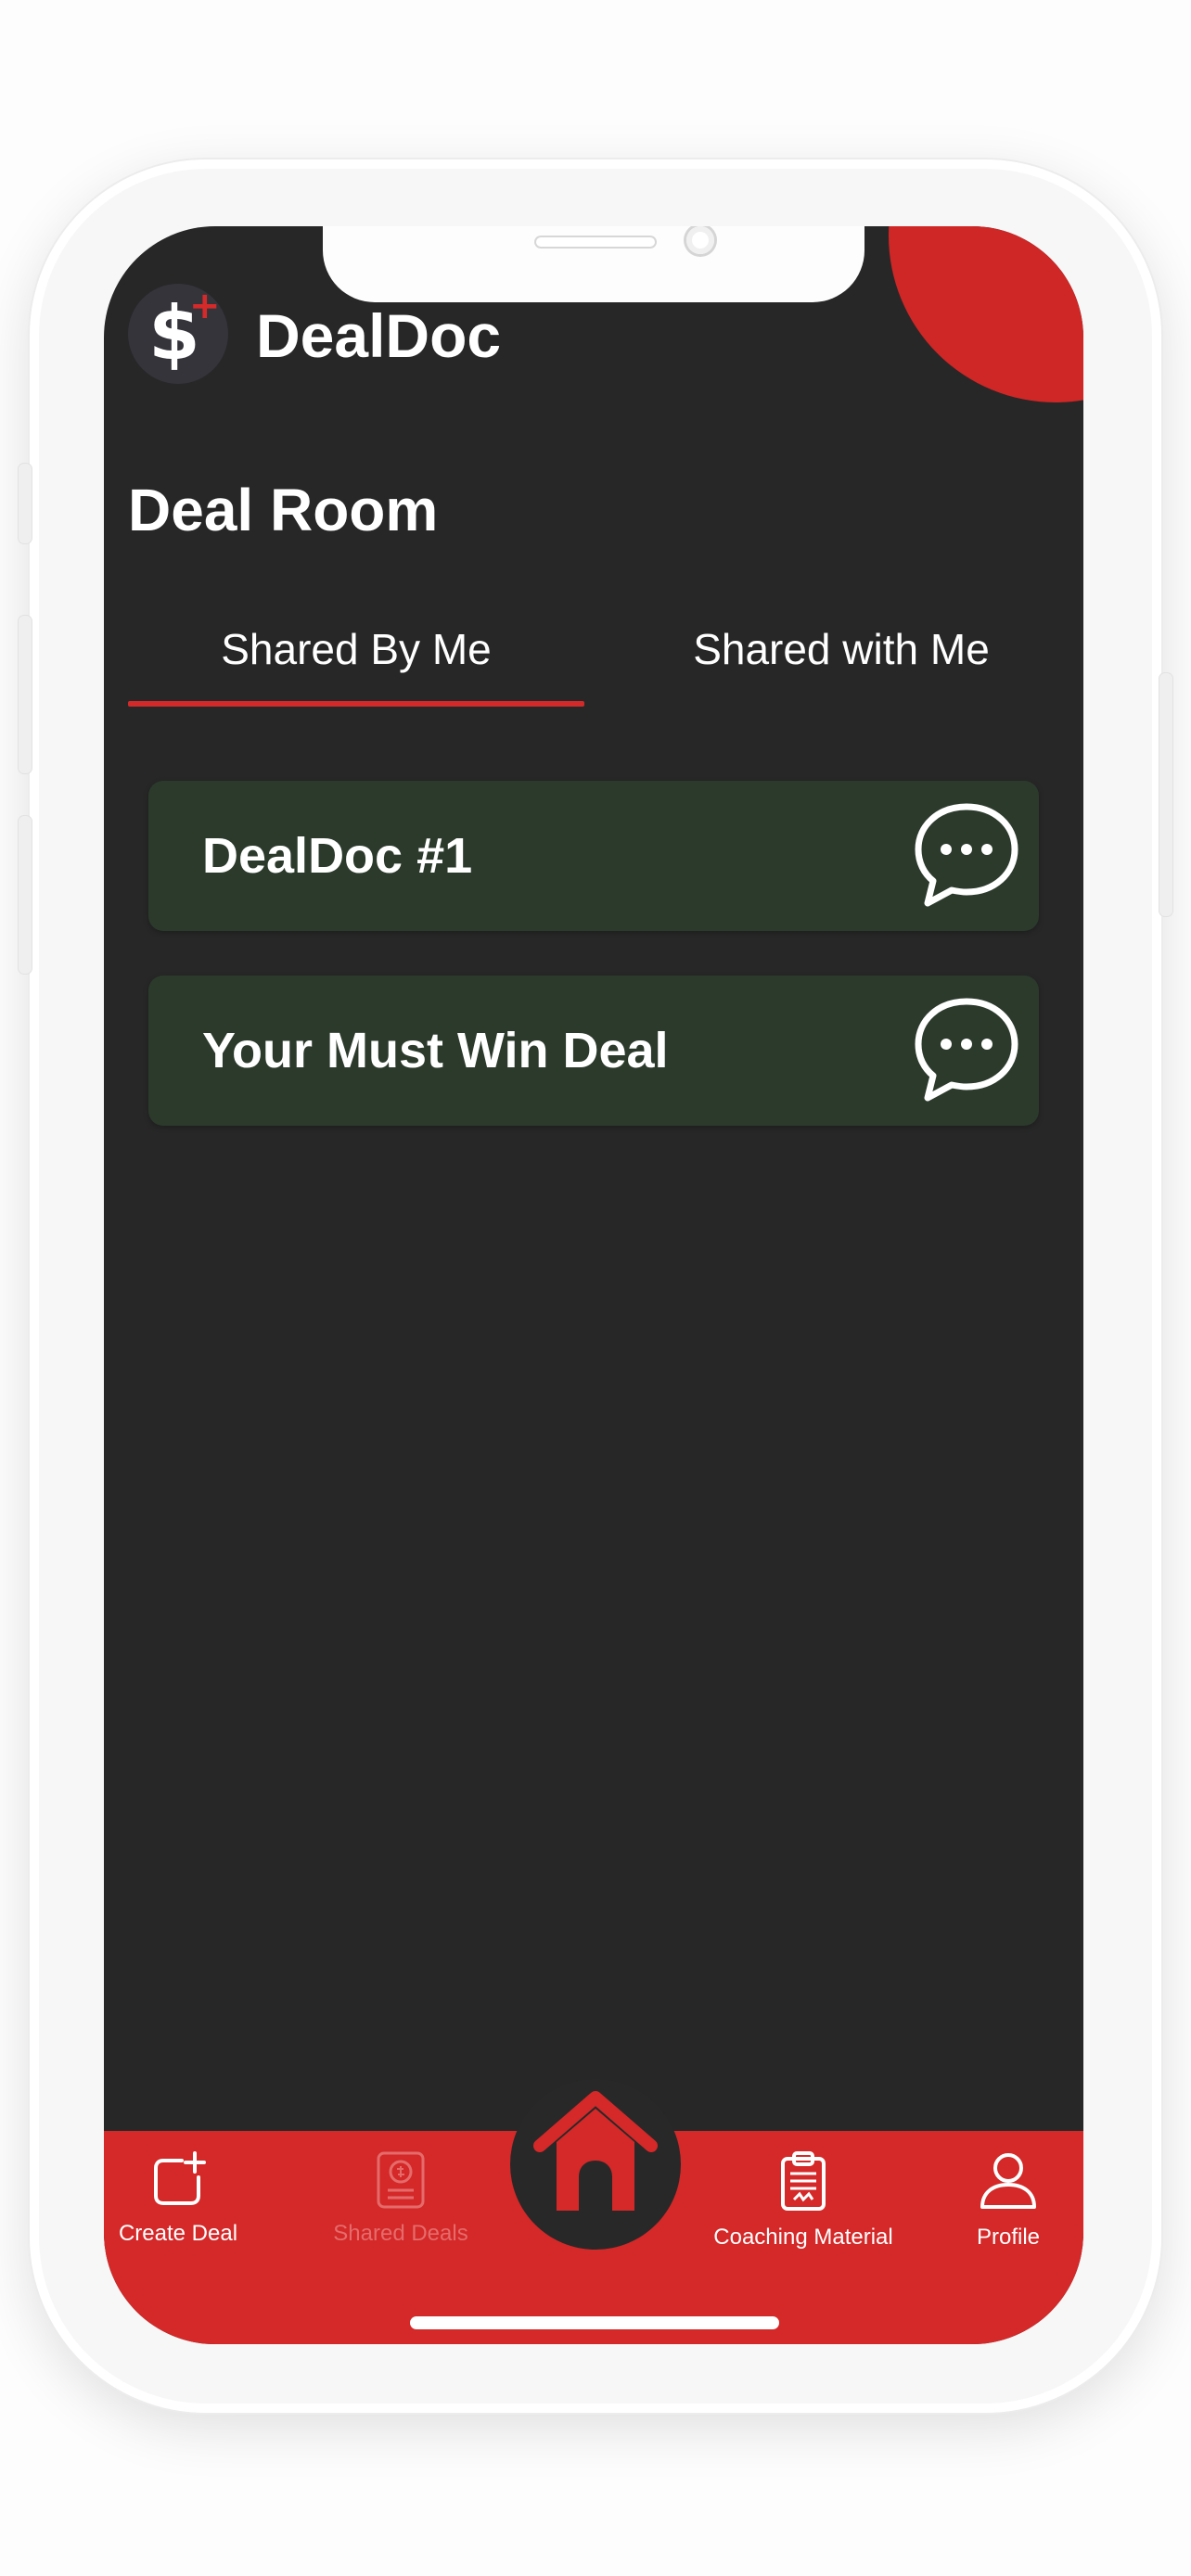 The width and height of the screenshot is (1191, 2576). What do you see at coordinates (841, 649) in the screenshot?
I see `tab-shared-with-me: Shared with Me` at bounding box center [841, 649].